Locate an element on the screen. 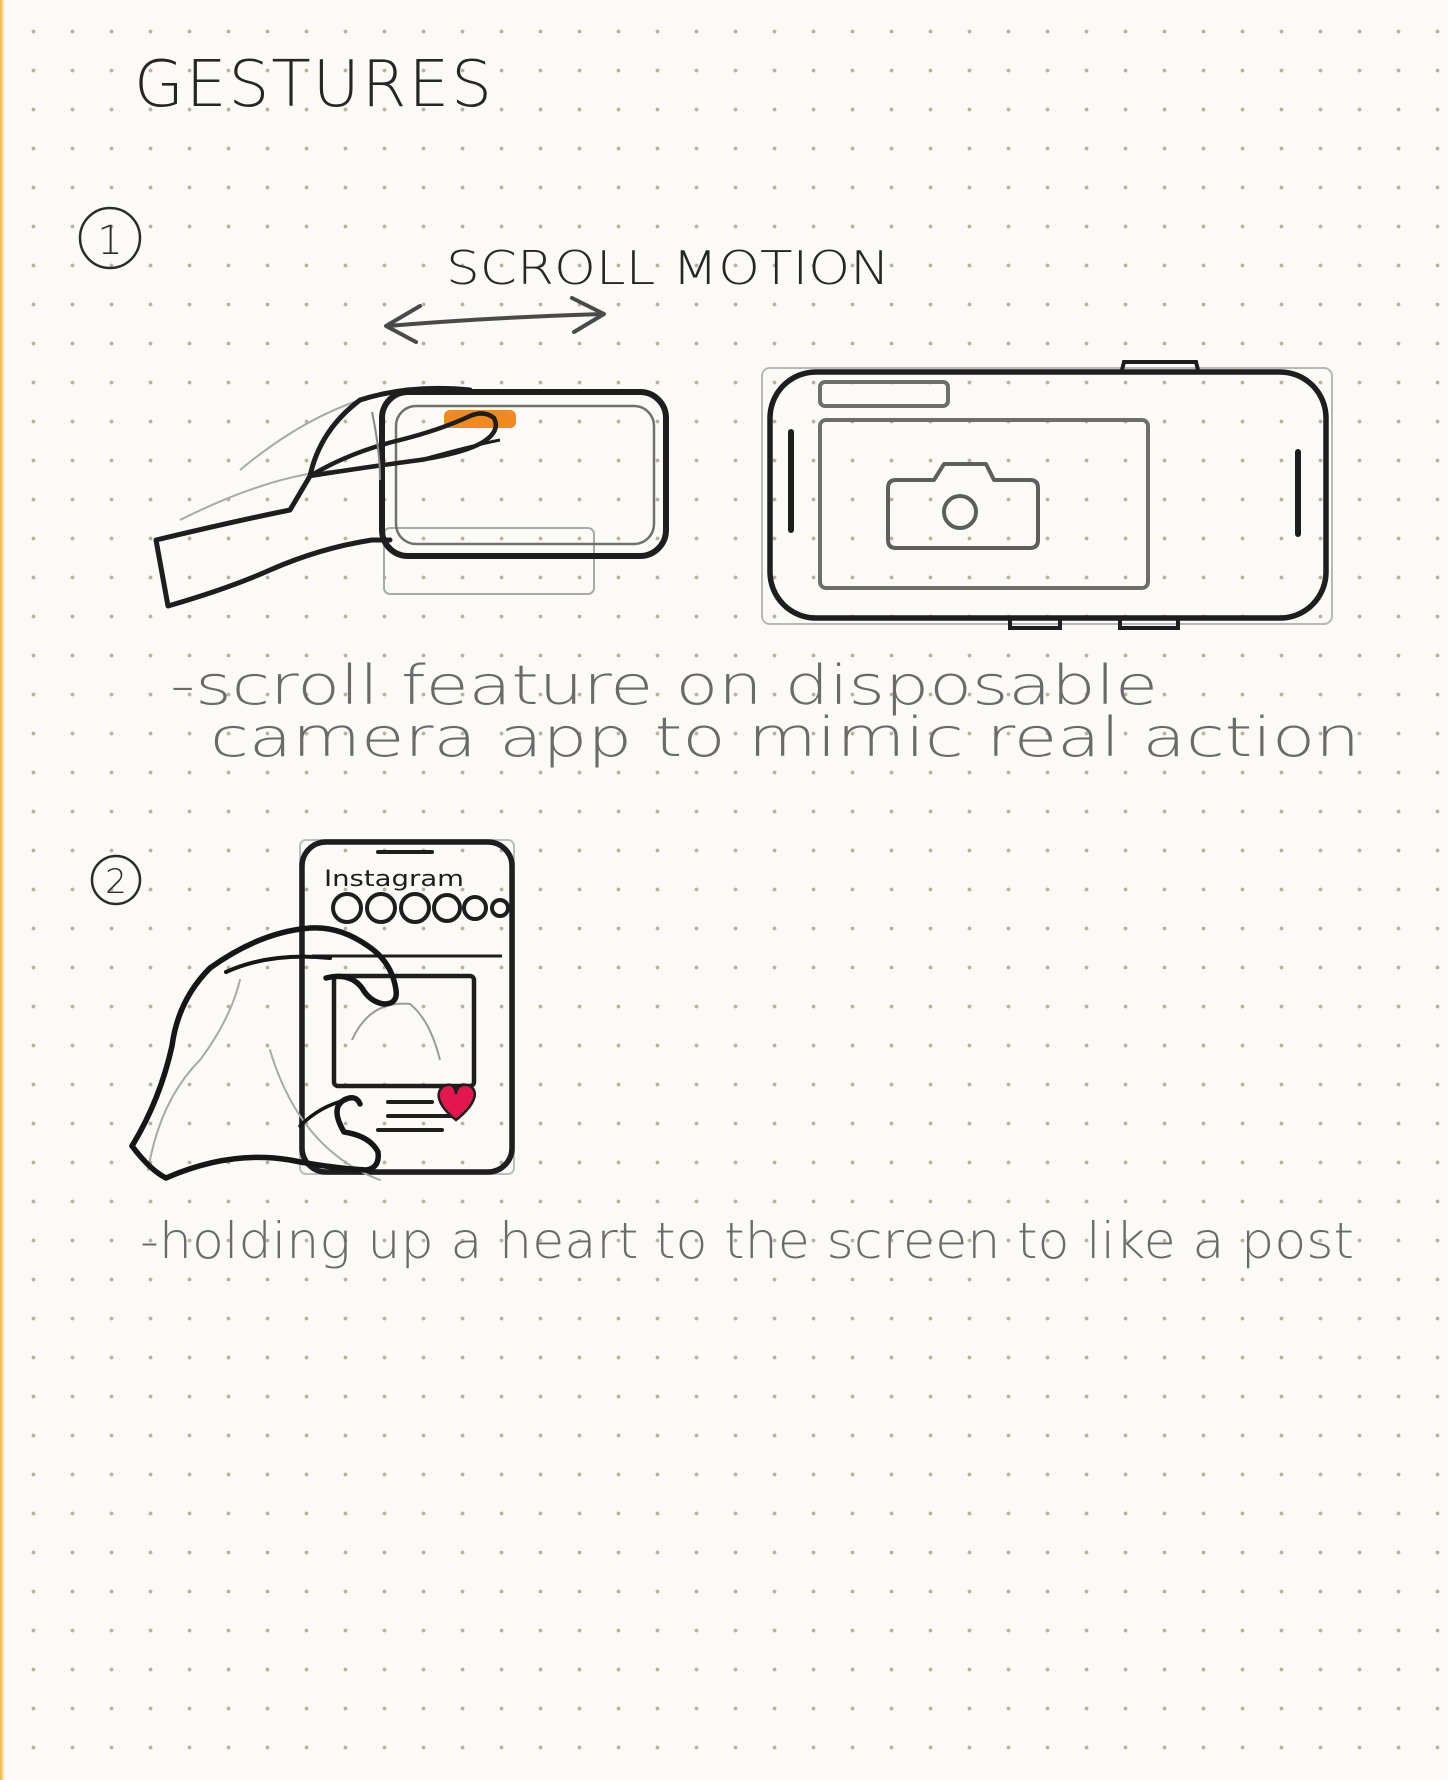  instagram-label: Instagram is located at coordinates (394, 879).